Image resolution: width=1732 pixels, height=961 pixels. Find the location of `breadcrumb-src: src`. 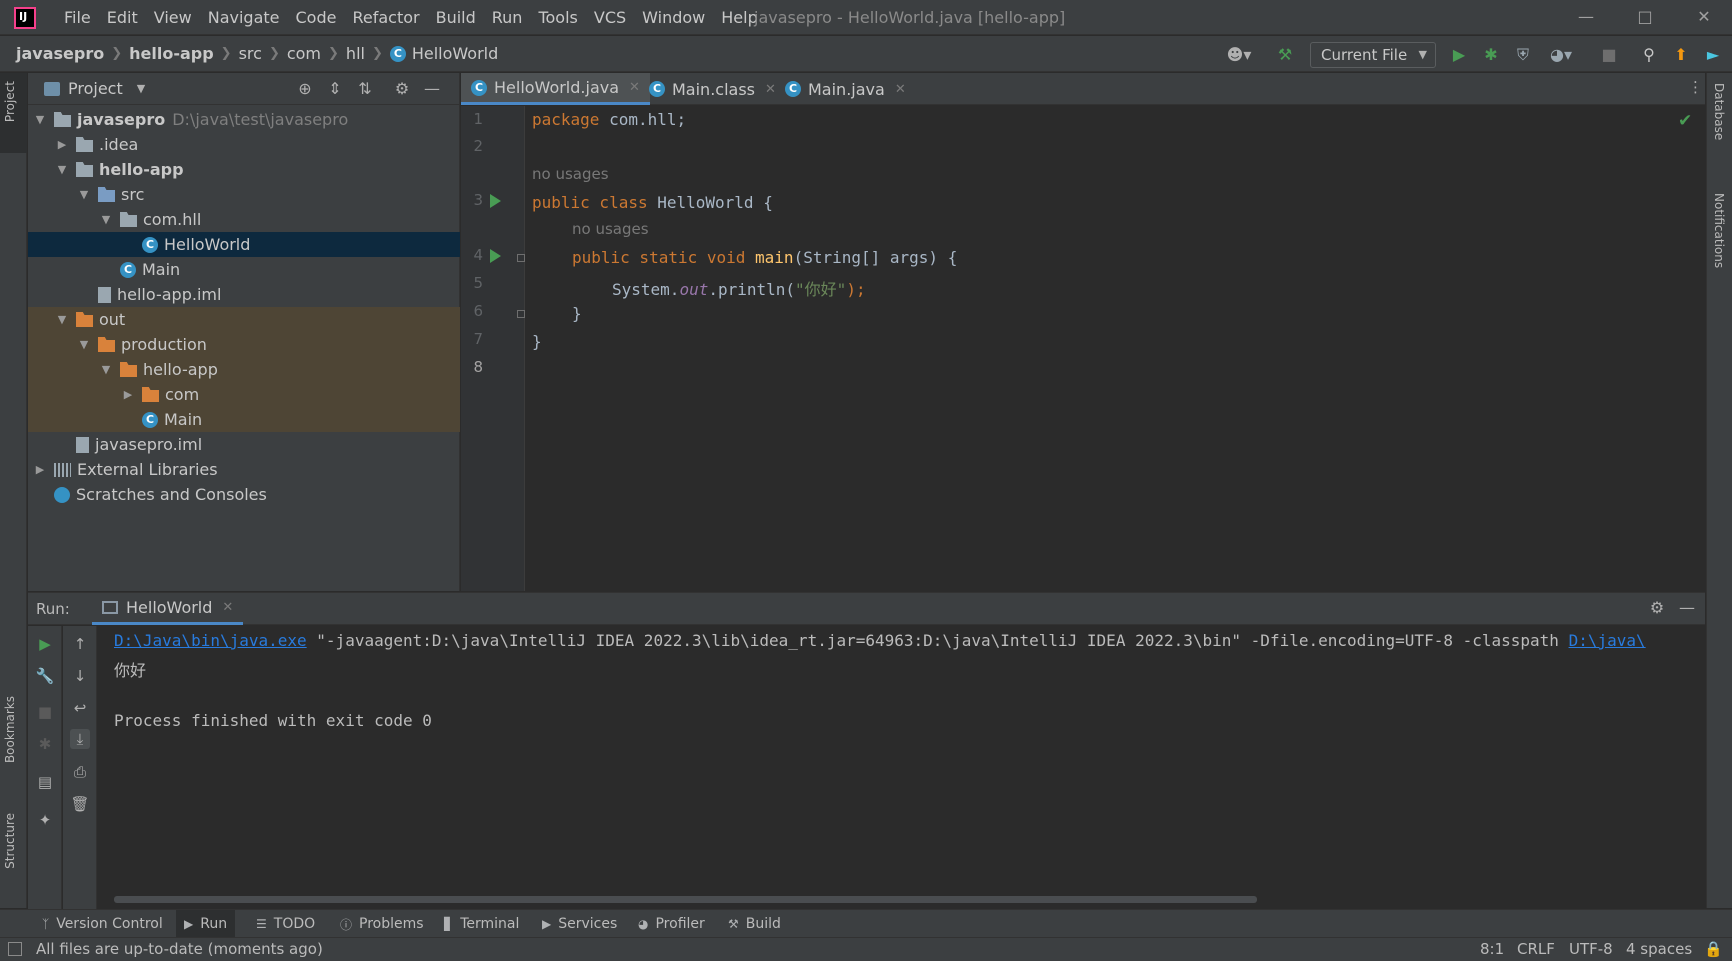

breadcrumb-src: src is located at coordinates (250, 53).